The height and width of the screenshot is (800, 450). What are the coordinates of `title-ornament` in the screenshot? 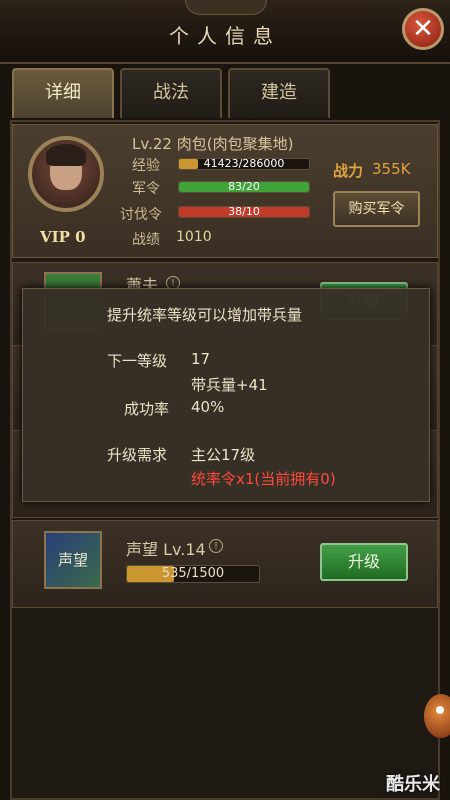 It's located at (226, 7).